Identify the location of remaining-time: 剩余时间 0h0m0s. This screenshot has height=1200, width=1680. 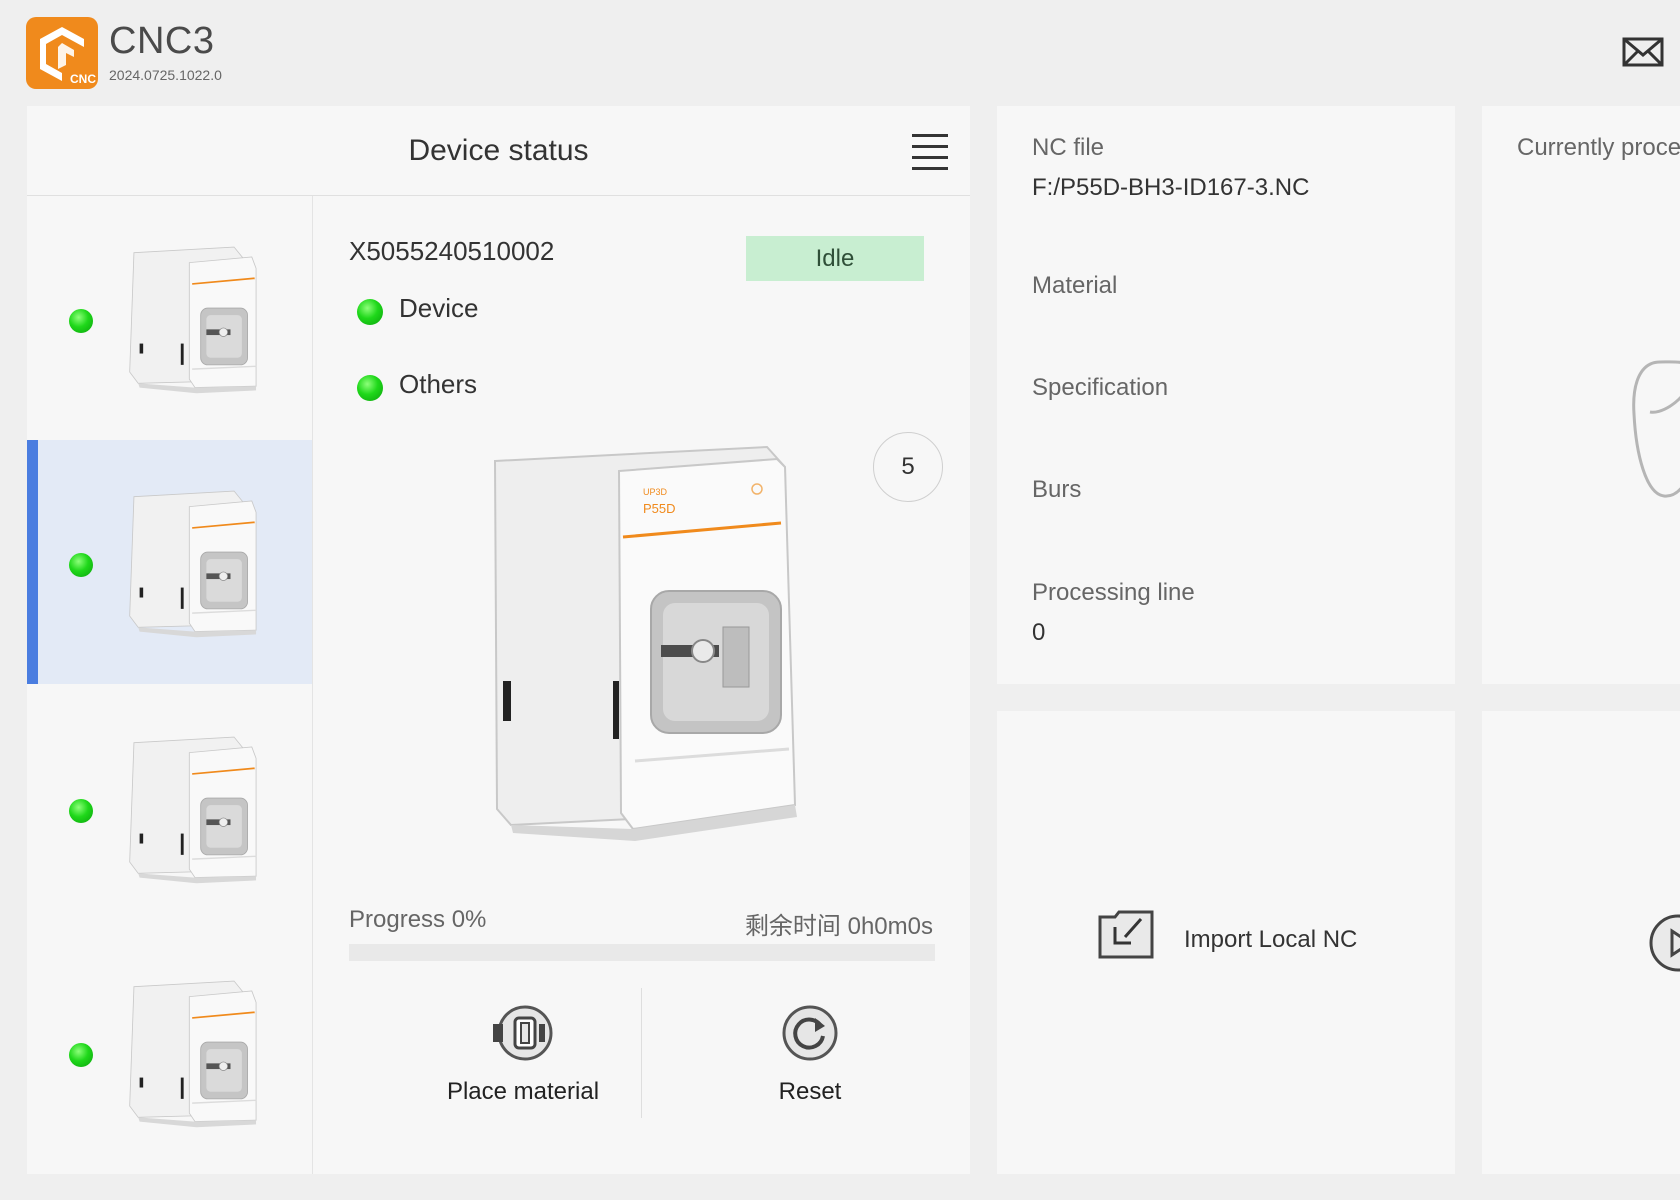
(838, 926).